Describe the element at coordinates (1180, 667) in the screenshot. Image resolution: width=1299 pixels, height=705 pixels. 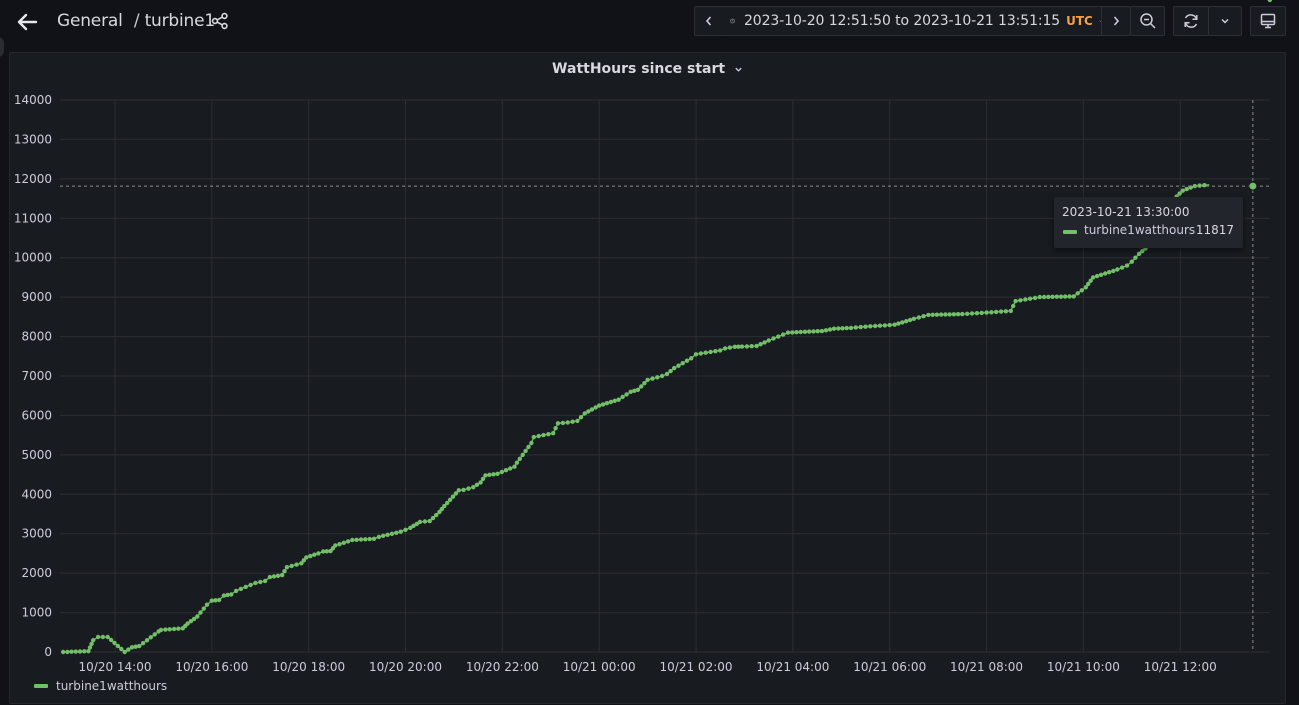
I see `x-tick-label: 10/21 12:00` at that location.